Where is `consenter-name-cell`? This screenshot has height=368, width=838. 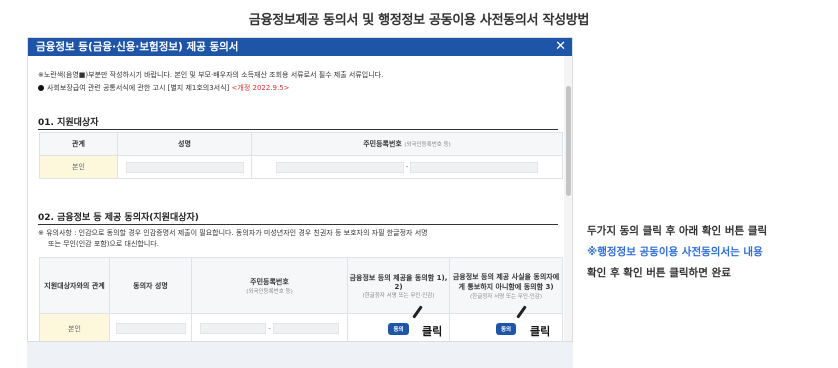 consenter-name-cell is located at coordinates (150, 327).